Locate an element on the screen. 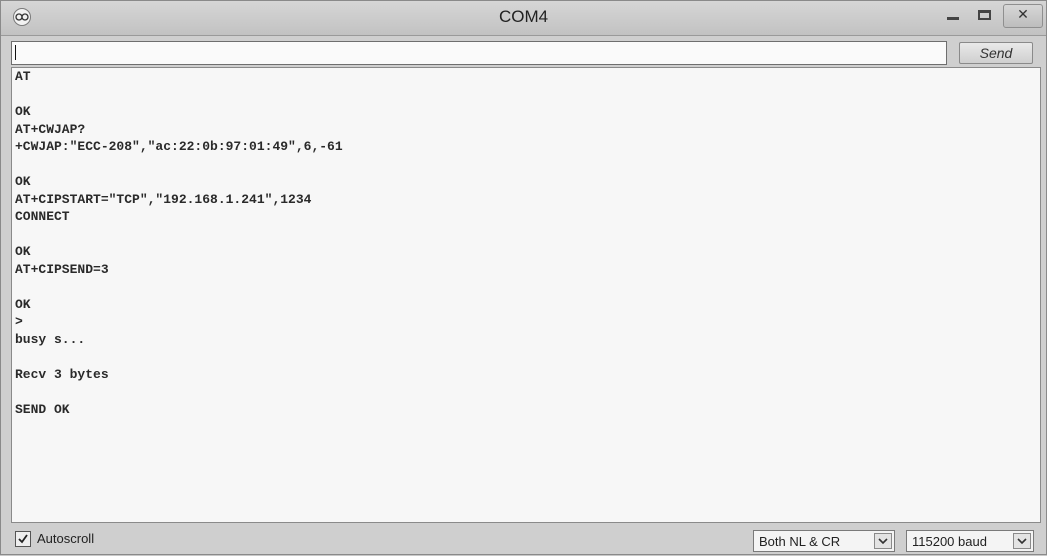  maximize-button is located at coordinates (985, 16).